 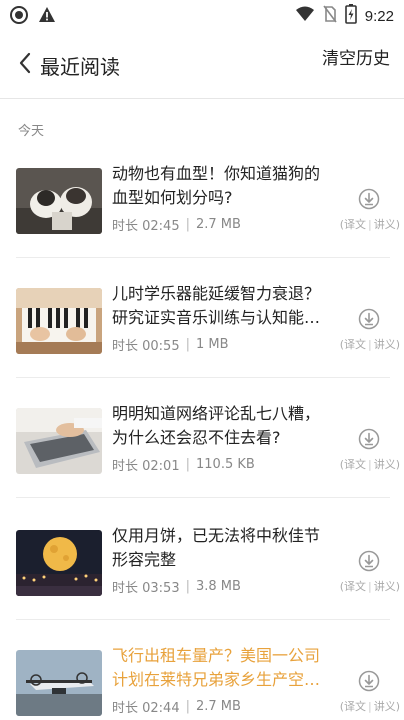 I want to click on cat-and-dog-thumbnail, so click(x=59, y=201).